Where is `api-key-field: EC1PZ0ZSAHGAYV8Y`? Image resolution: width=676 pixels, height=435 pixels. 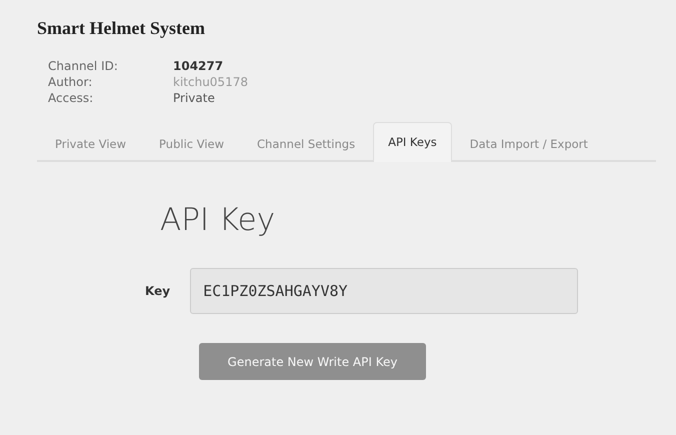
api-key-field: EC1PZ0ZSAHGAYV8Y is located at coordinates (384, 291).